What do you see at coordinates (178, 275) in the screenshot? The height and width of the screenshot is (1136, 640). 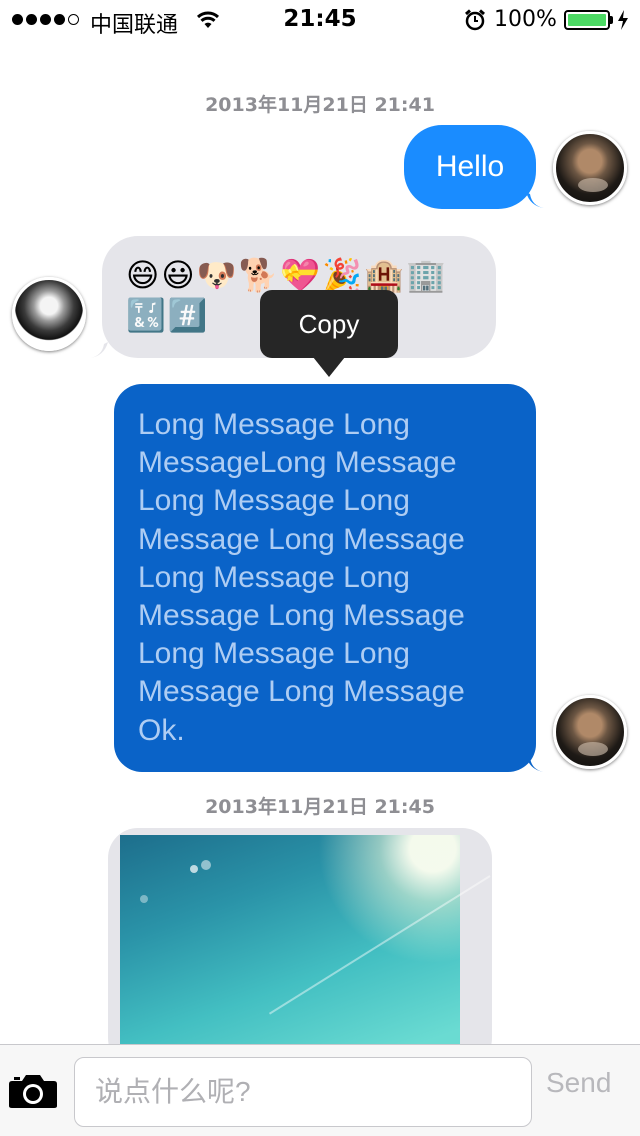 I see `emoji: 😃` at bounding box center [178, 275].